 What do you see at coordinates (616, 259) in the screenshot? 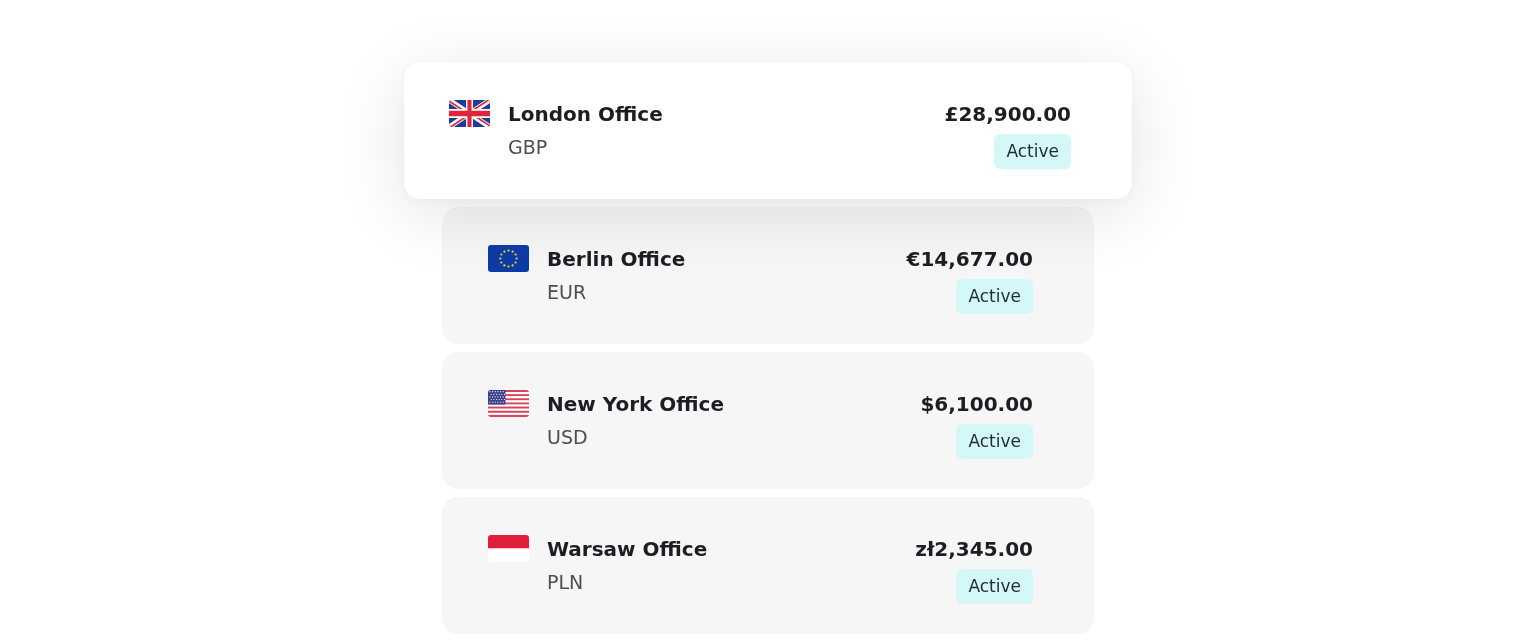
I see `office-name: Berlin Office` at bounding box center [616, 259].